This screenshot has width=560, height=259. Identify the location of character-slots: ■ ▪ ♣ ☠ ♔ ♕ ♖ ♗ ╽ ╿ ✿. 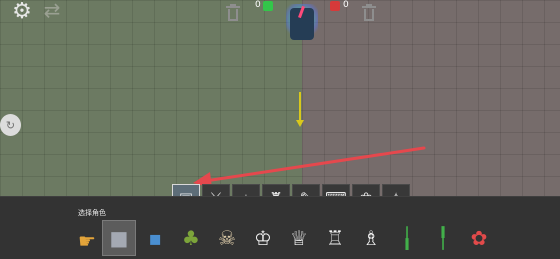
(299, 238).